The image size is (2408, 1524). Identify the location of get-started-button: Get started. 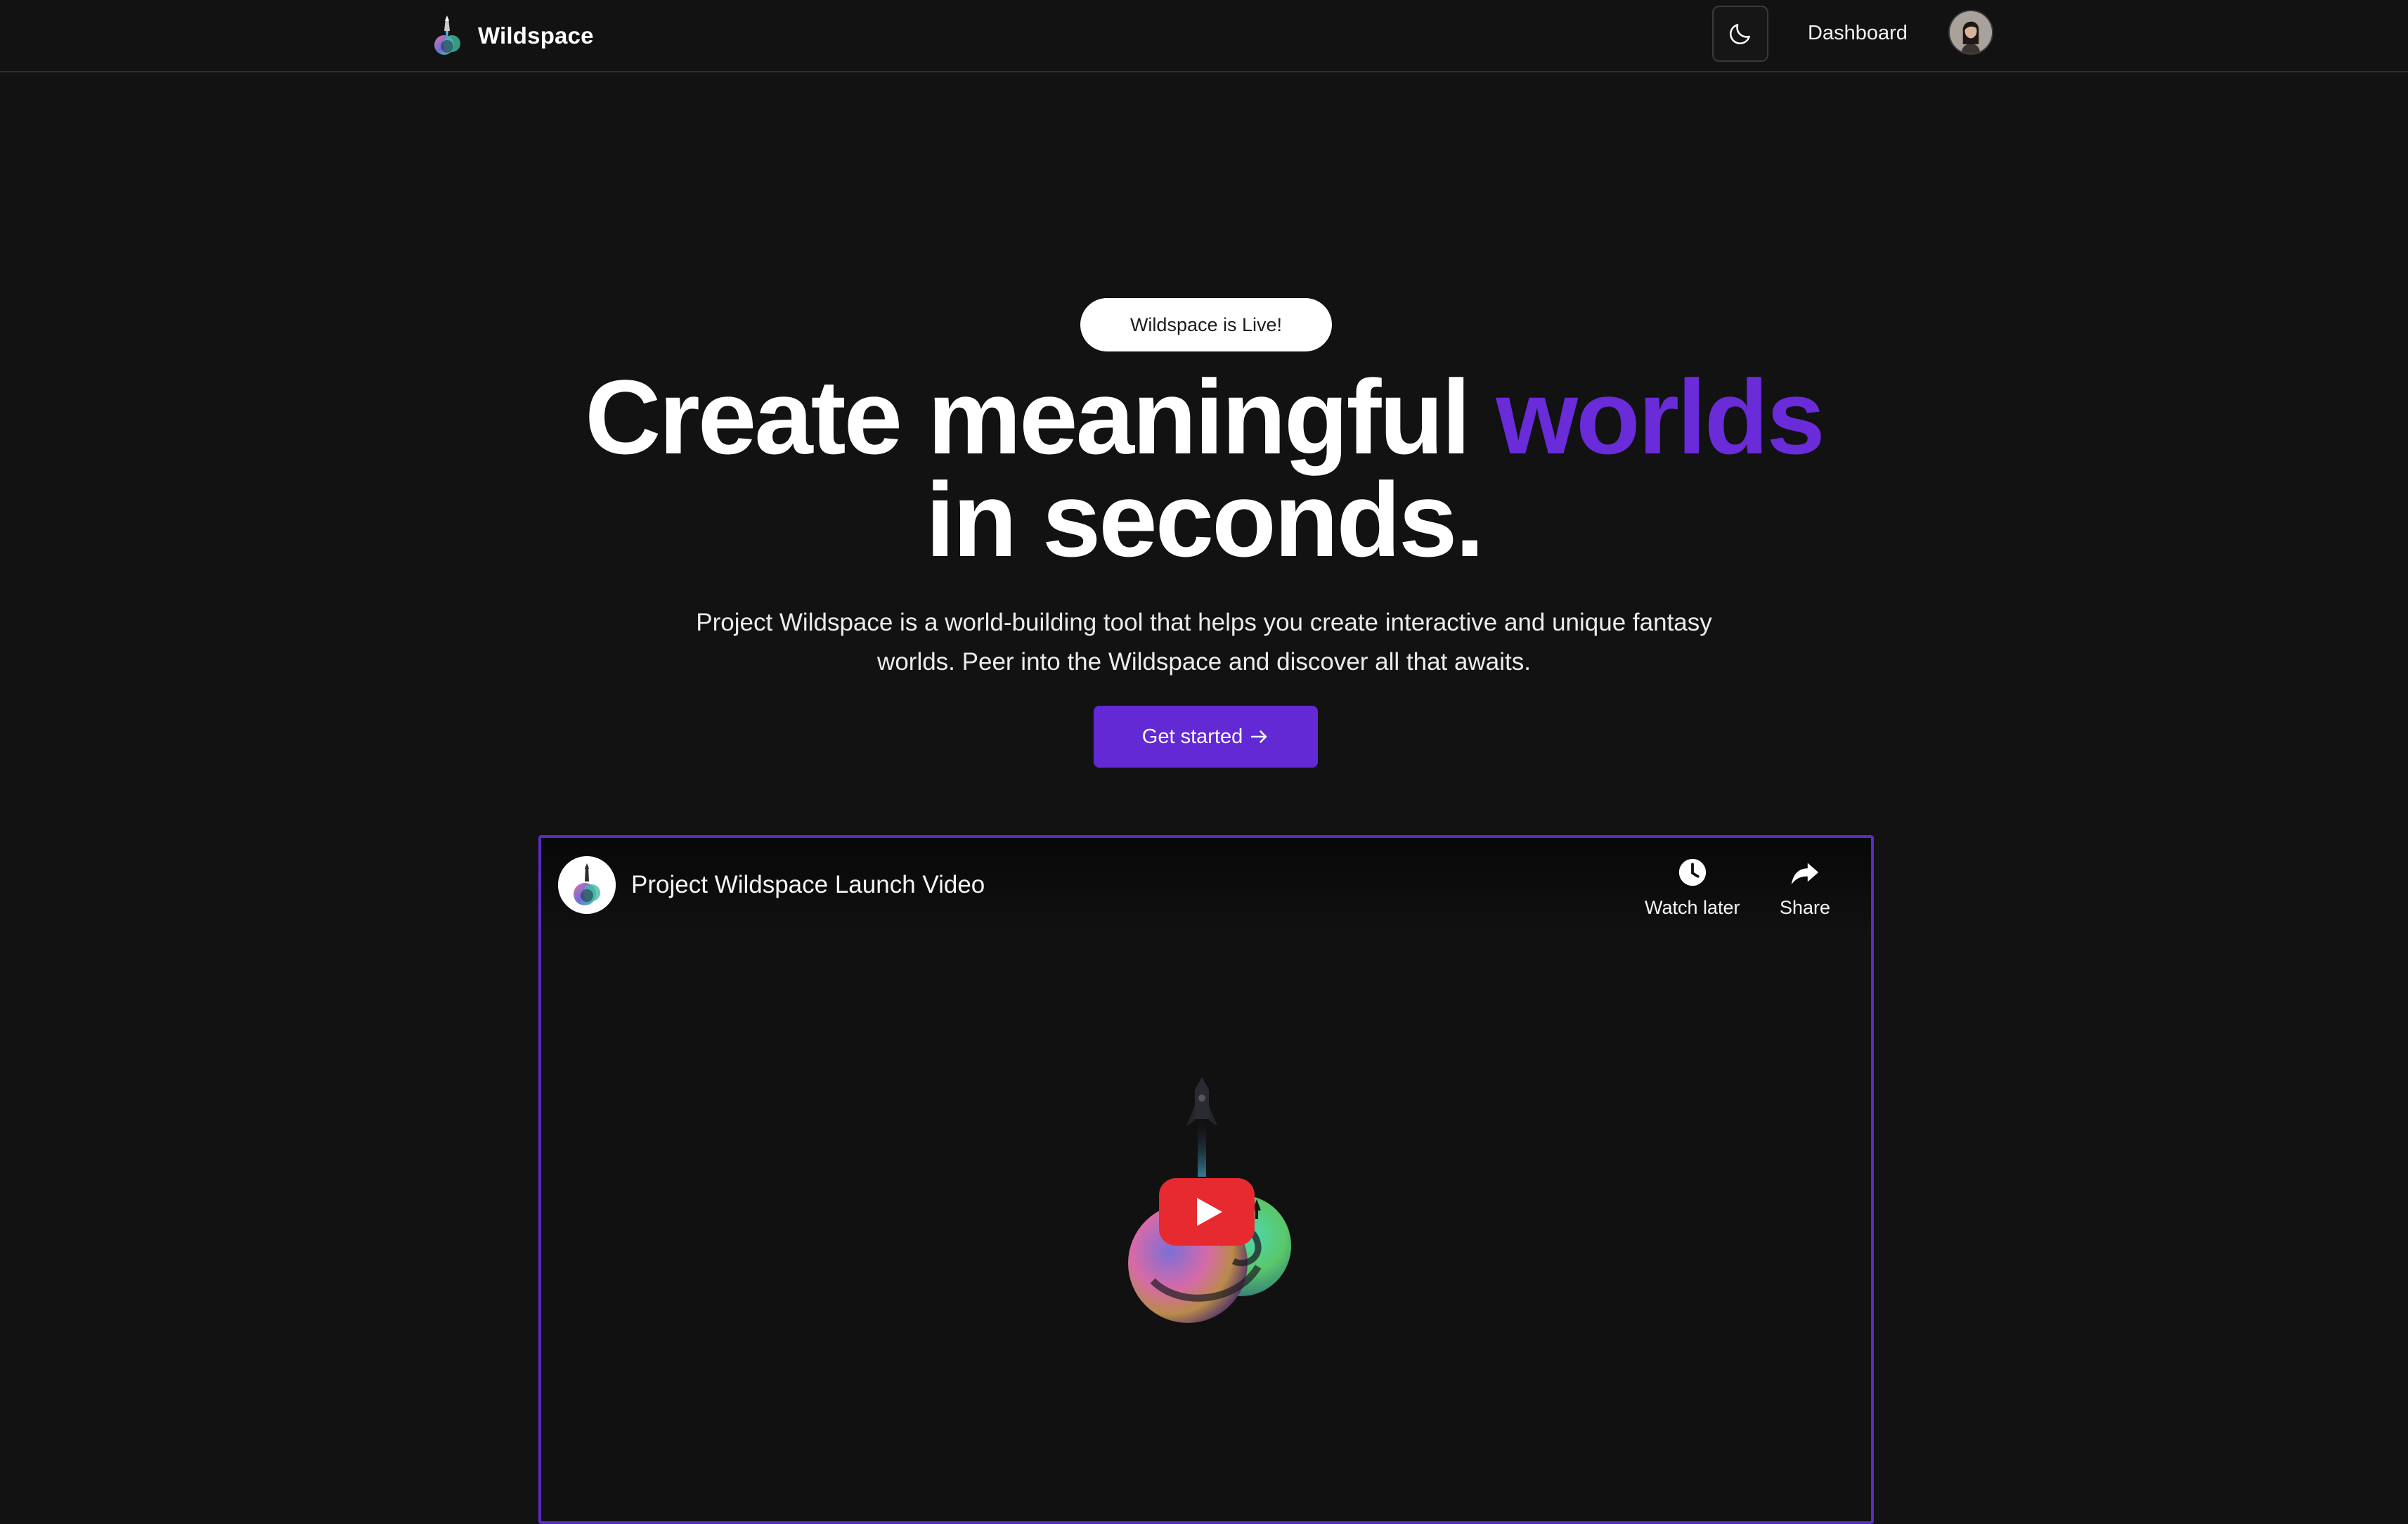
(1206, 737).